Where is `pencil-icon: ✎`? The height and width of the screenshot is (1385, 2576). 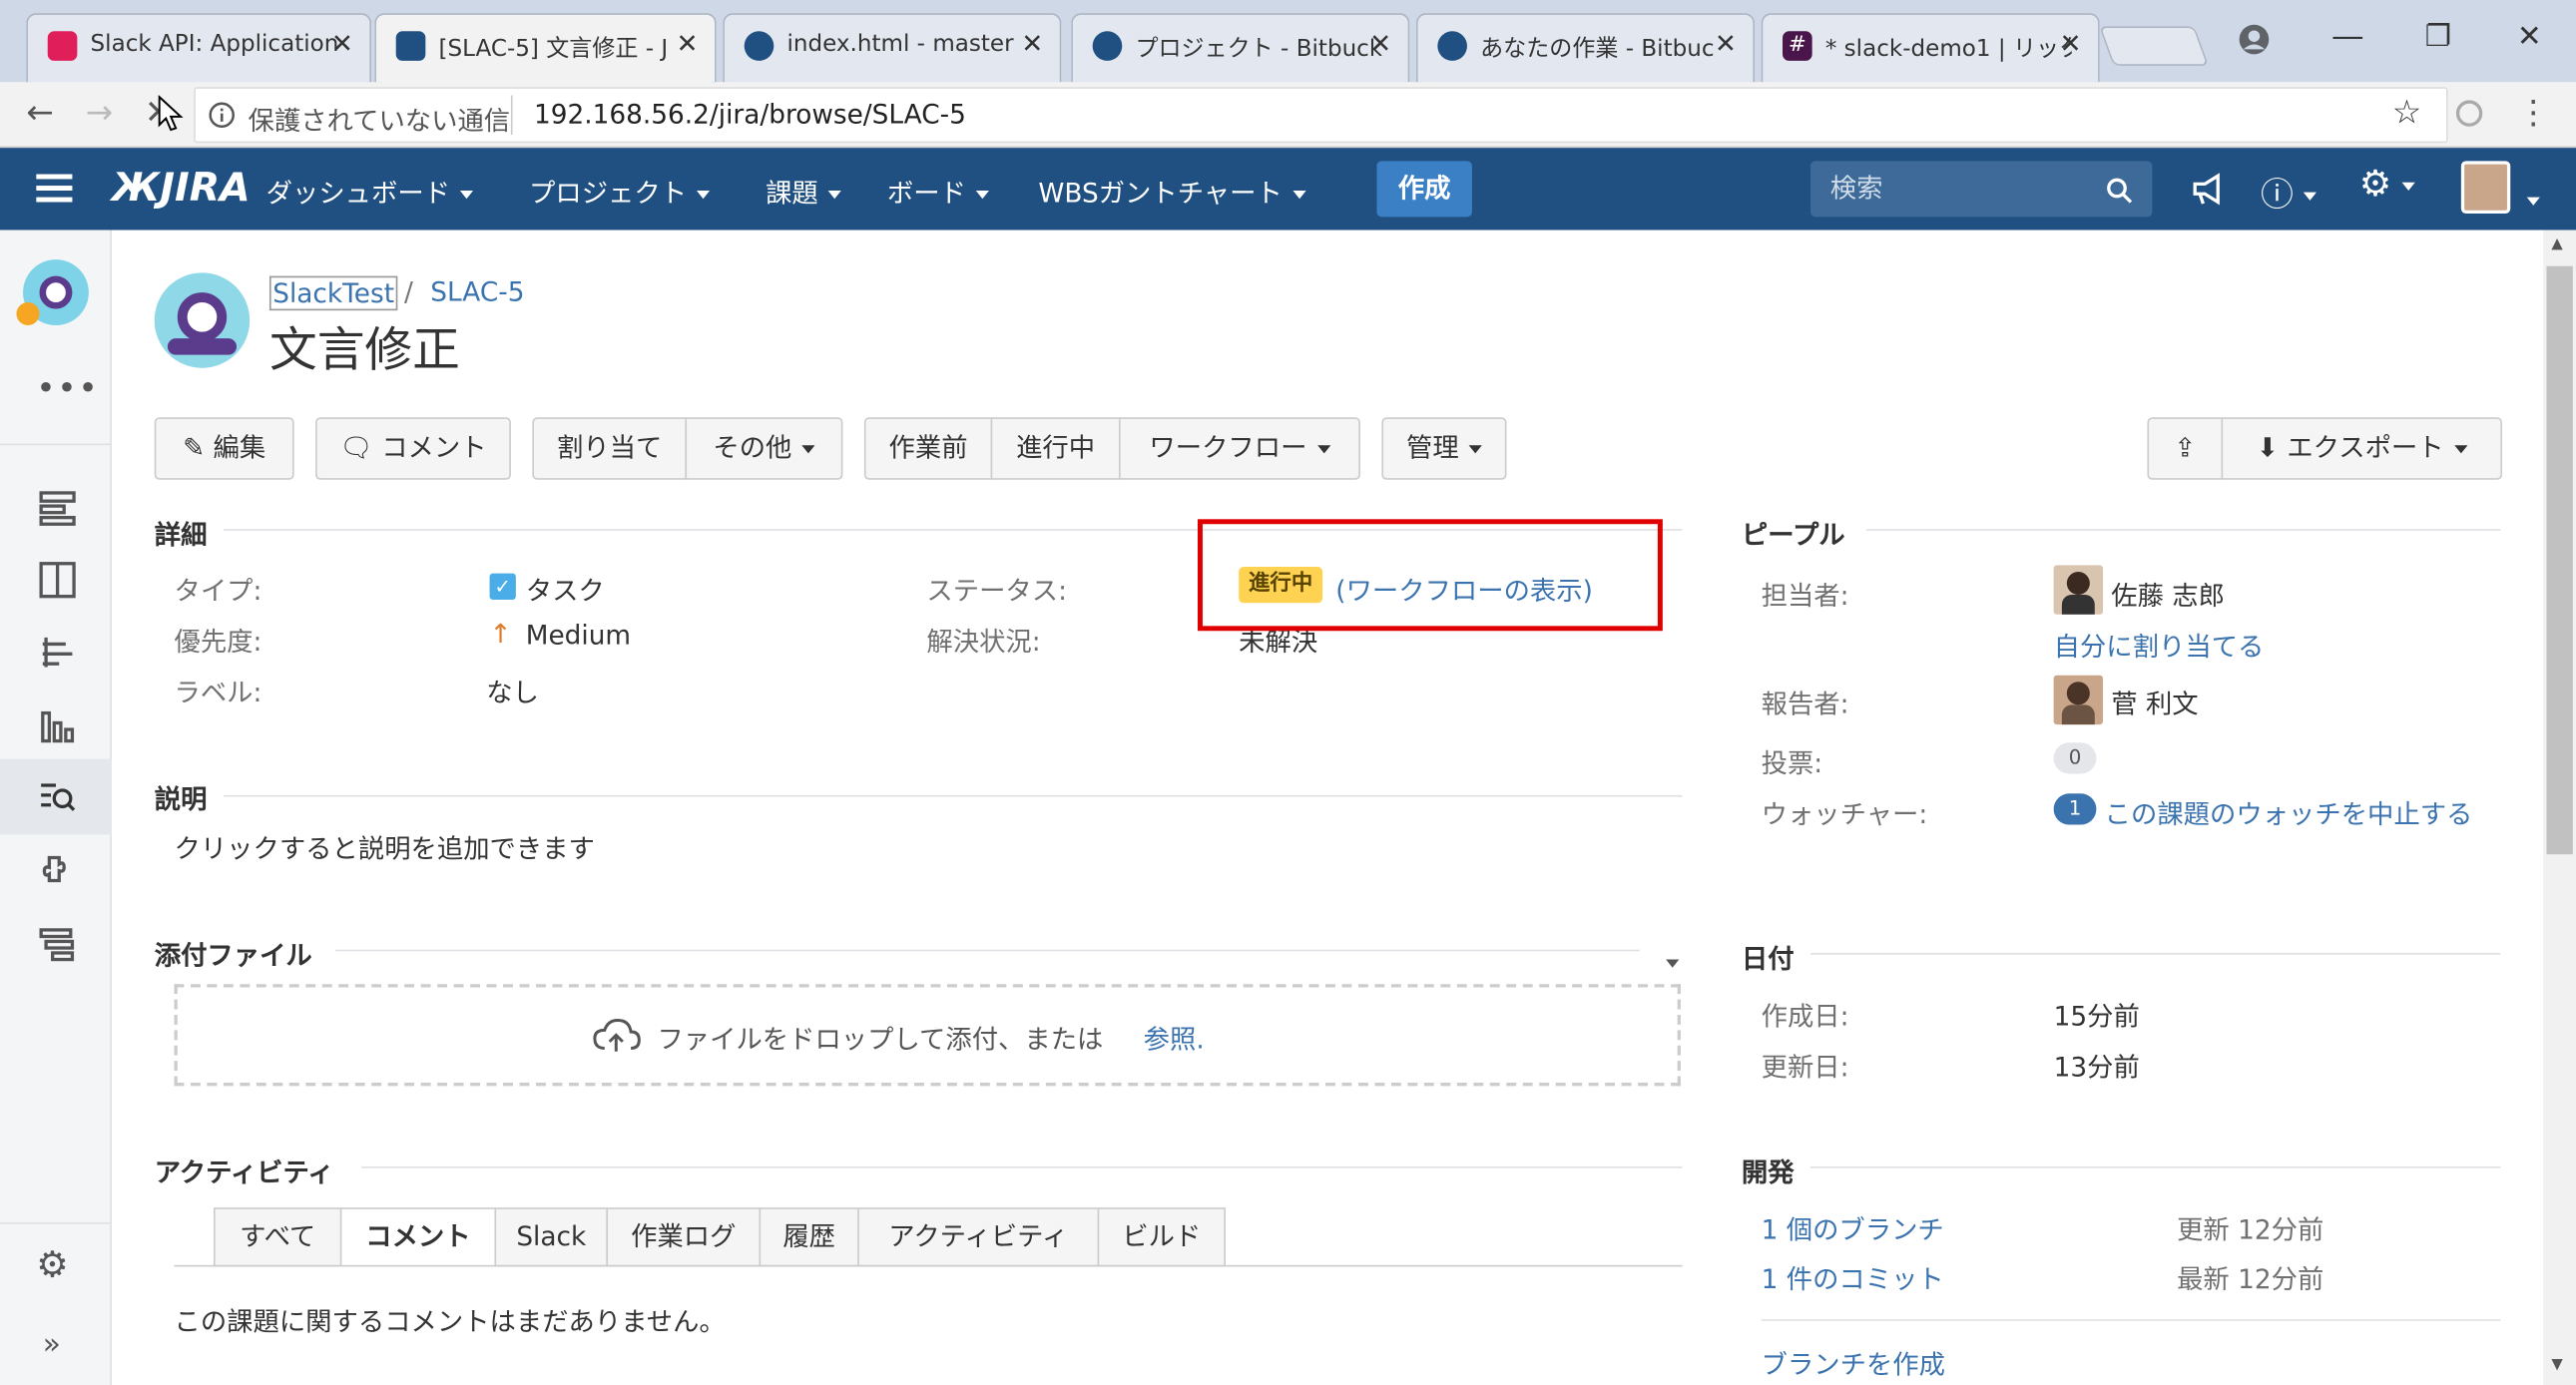
pencil-icon: ✎ is located at coordinates (195, 448).